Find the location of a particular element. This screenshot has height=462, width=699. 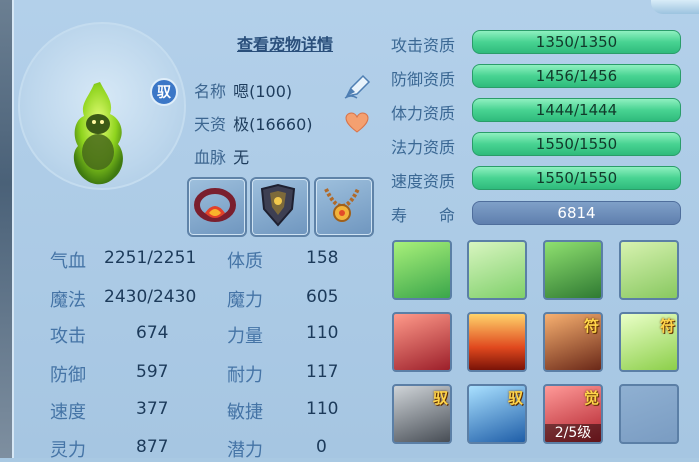

equipment-slot-necklace is located at coordinates (344, 207).